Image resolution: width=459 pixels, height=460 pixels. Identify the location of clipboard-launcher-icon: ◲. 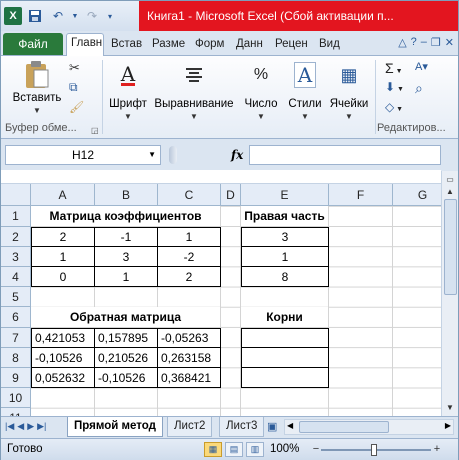
(95, 130).